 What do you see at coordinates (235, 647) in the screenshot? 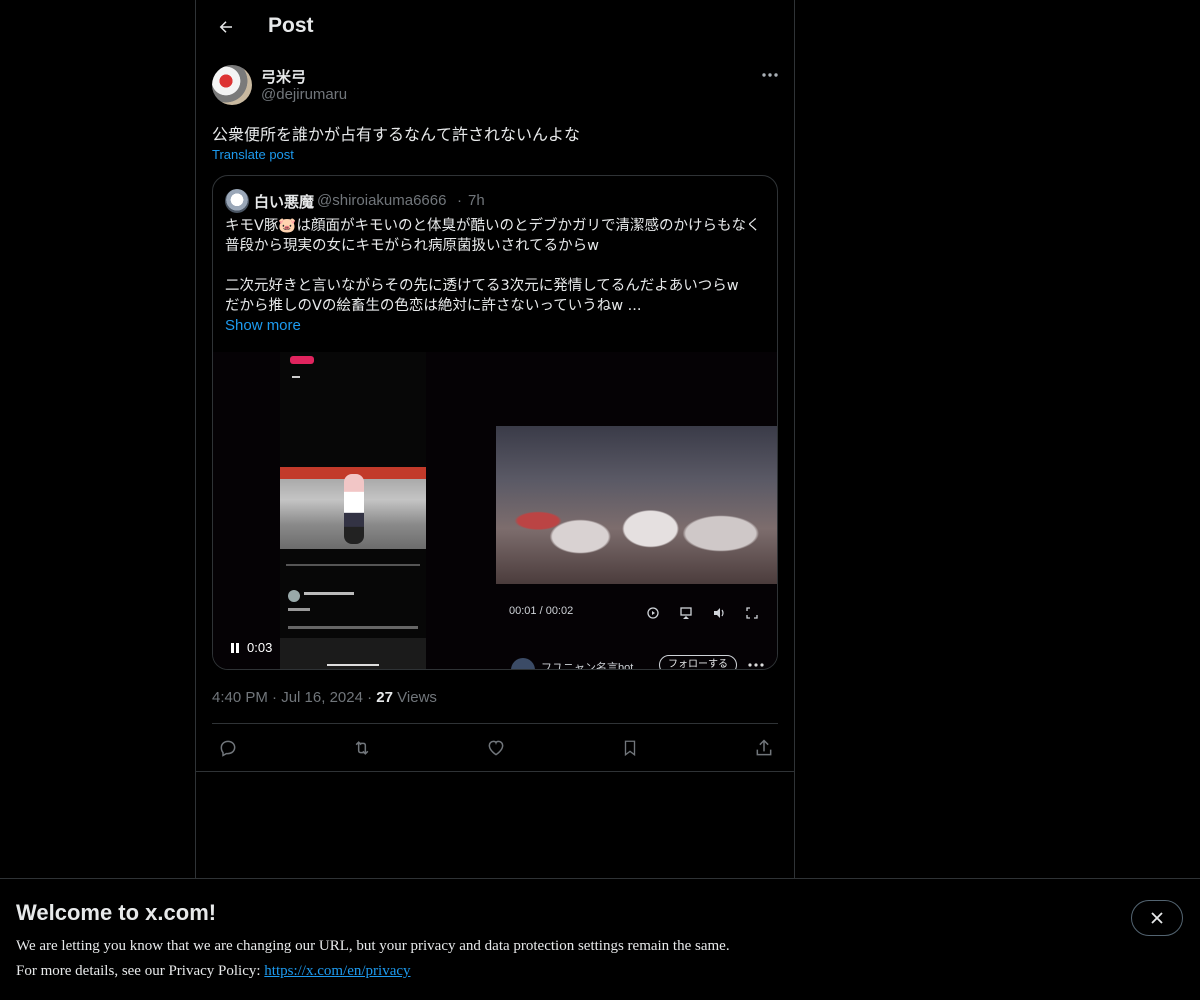
I see `pause-icon` at bounding box center [235, 647].